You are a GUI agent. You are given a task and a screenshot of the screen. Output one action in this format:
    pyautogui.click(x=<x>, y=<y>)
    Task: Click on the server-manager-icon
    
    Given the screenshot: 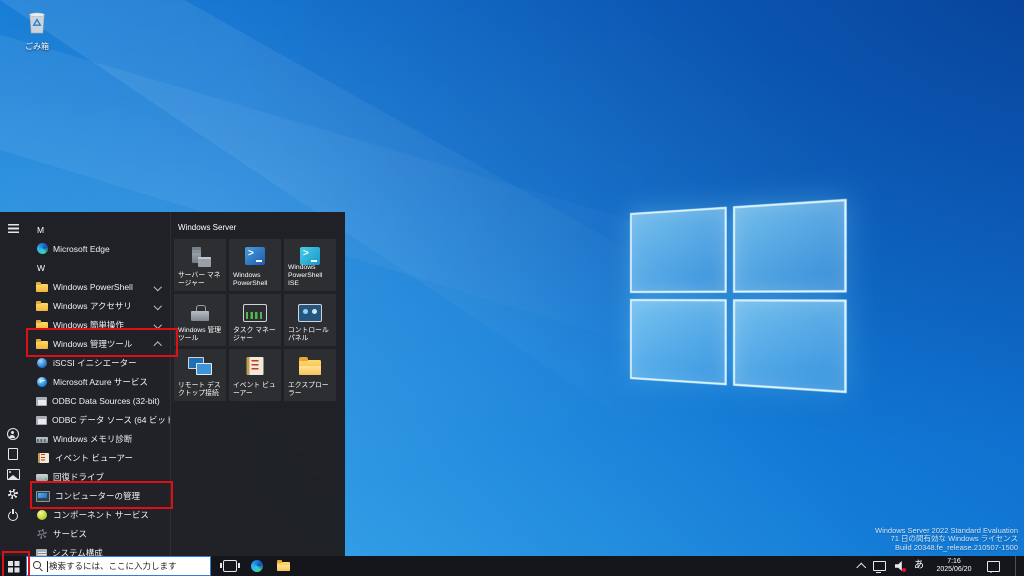 What is the action you would take?
    pyautogui.click(x=200, y=257)
    